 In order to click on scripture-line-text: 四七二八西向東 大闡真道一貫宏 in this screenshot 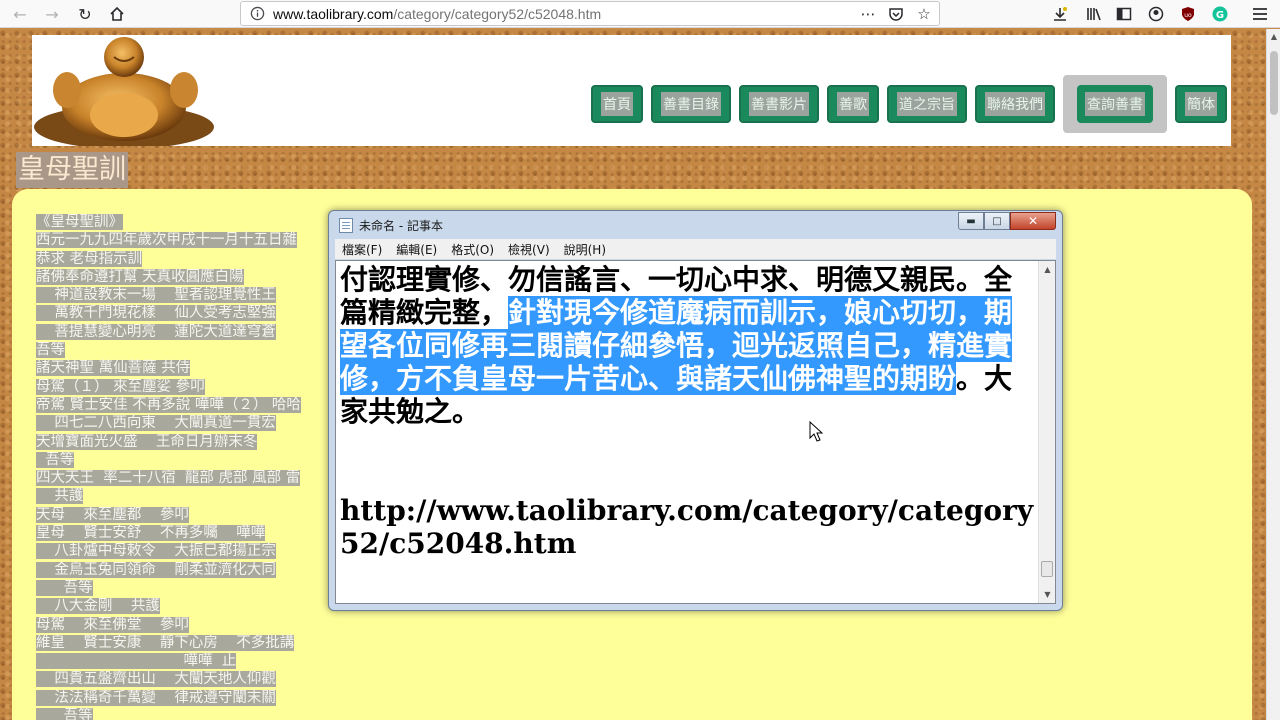, I will do `click(156, 423)`.